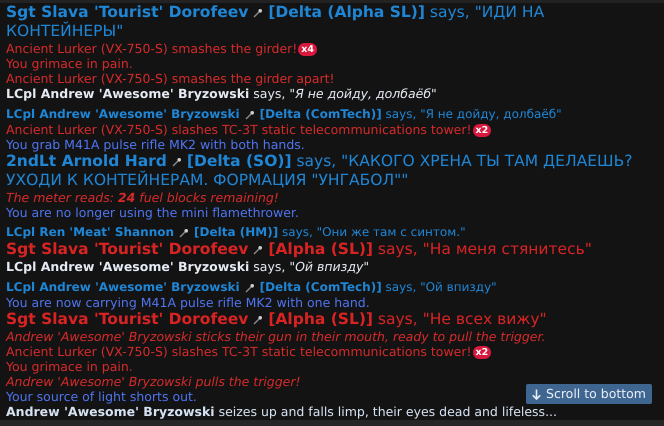 The image size is (664, 426). I want to click on radio-message: Sgt Slava 'Tourist' Dorofeev [Delta (Alpha SL)] says, "ИДИ НА КОНТЕЙНЕРЫ", so click(275, 21).